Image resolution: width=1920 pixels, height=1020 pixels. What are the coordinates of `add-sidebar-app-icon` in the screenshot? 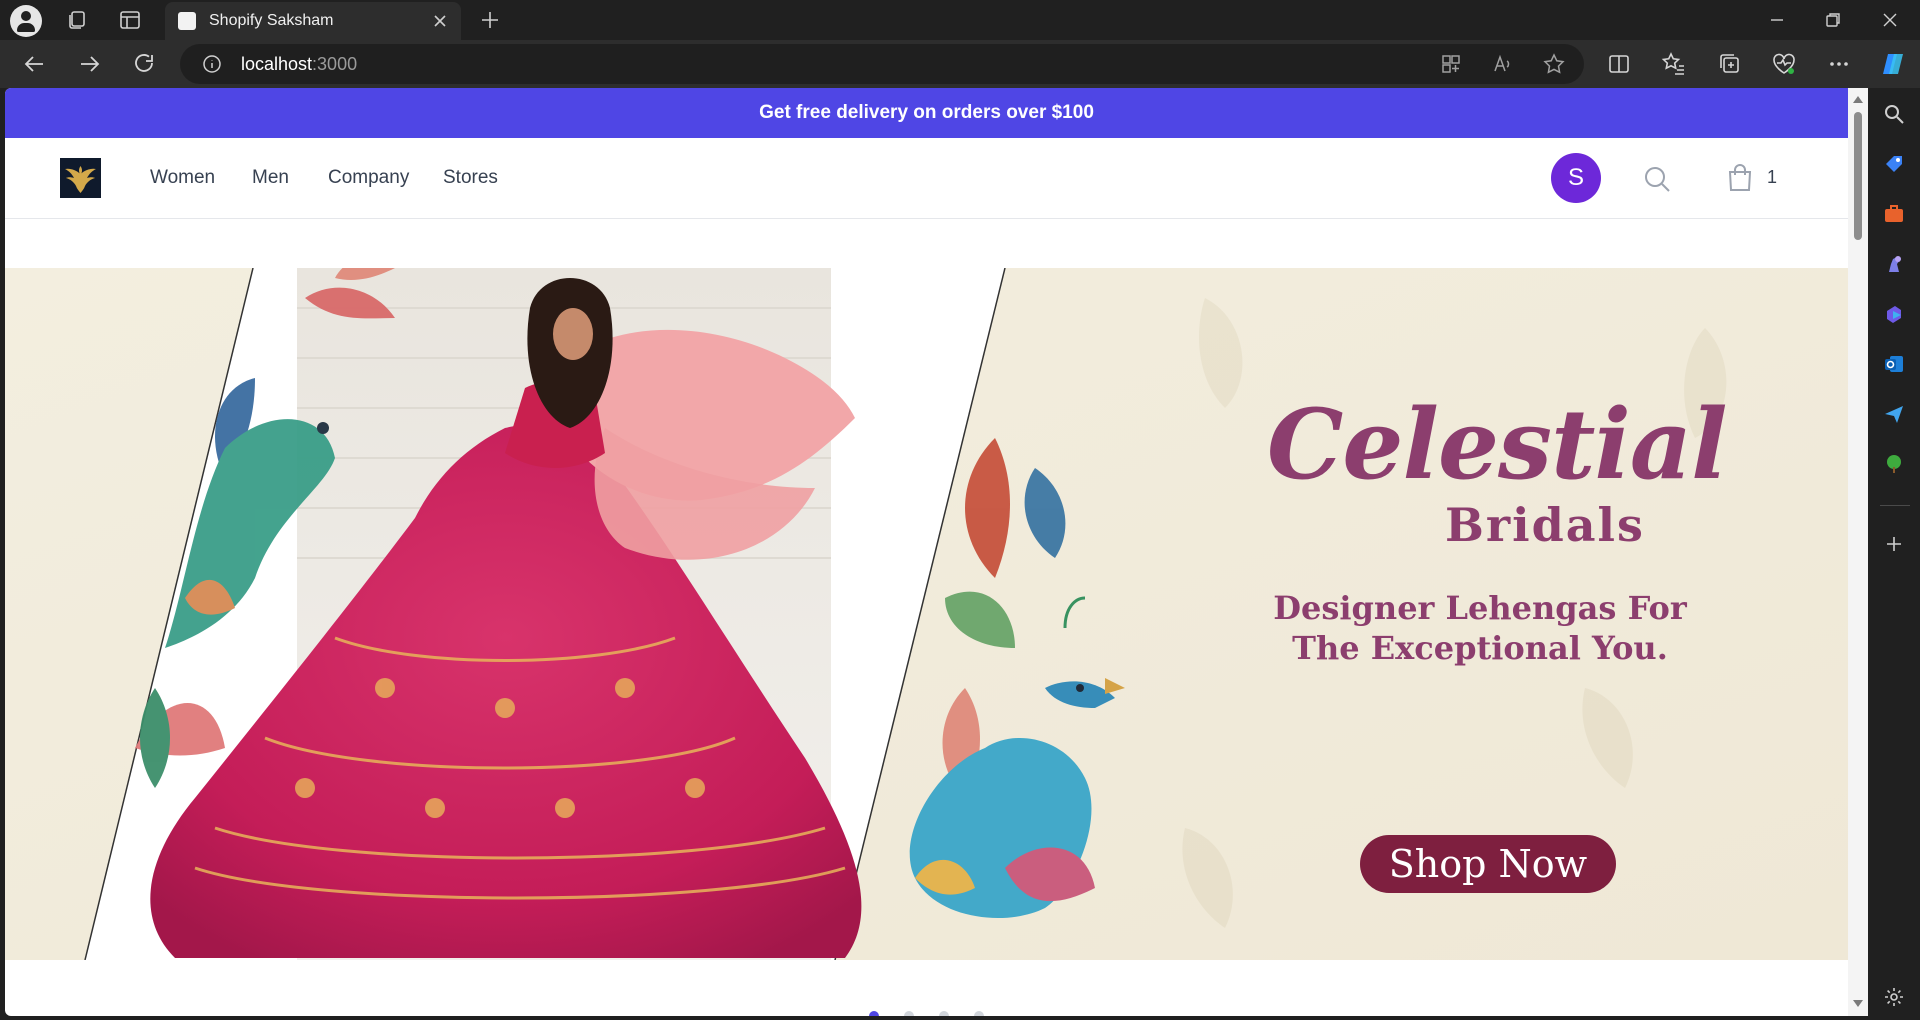 It's located at (1894, 544).